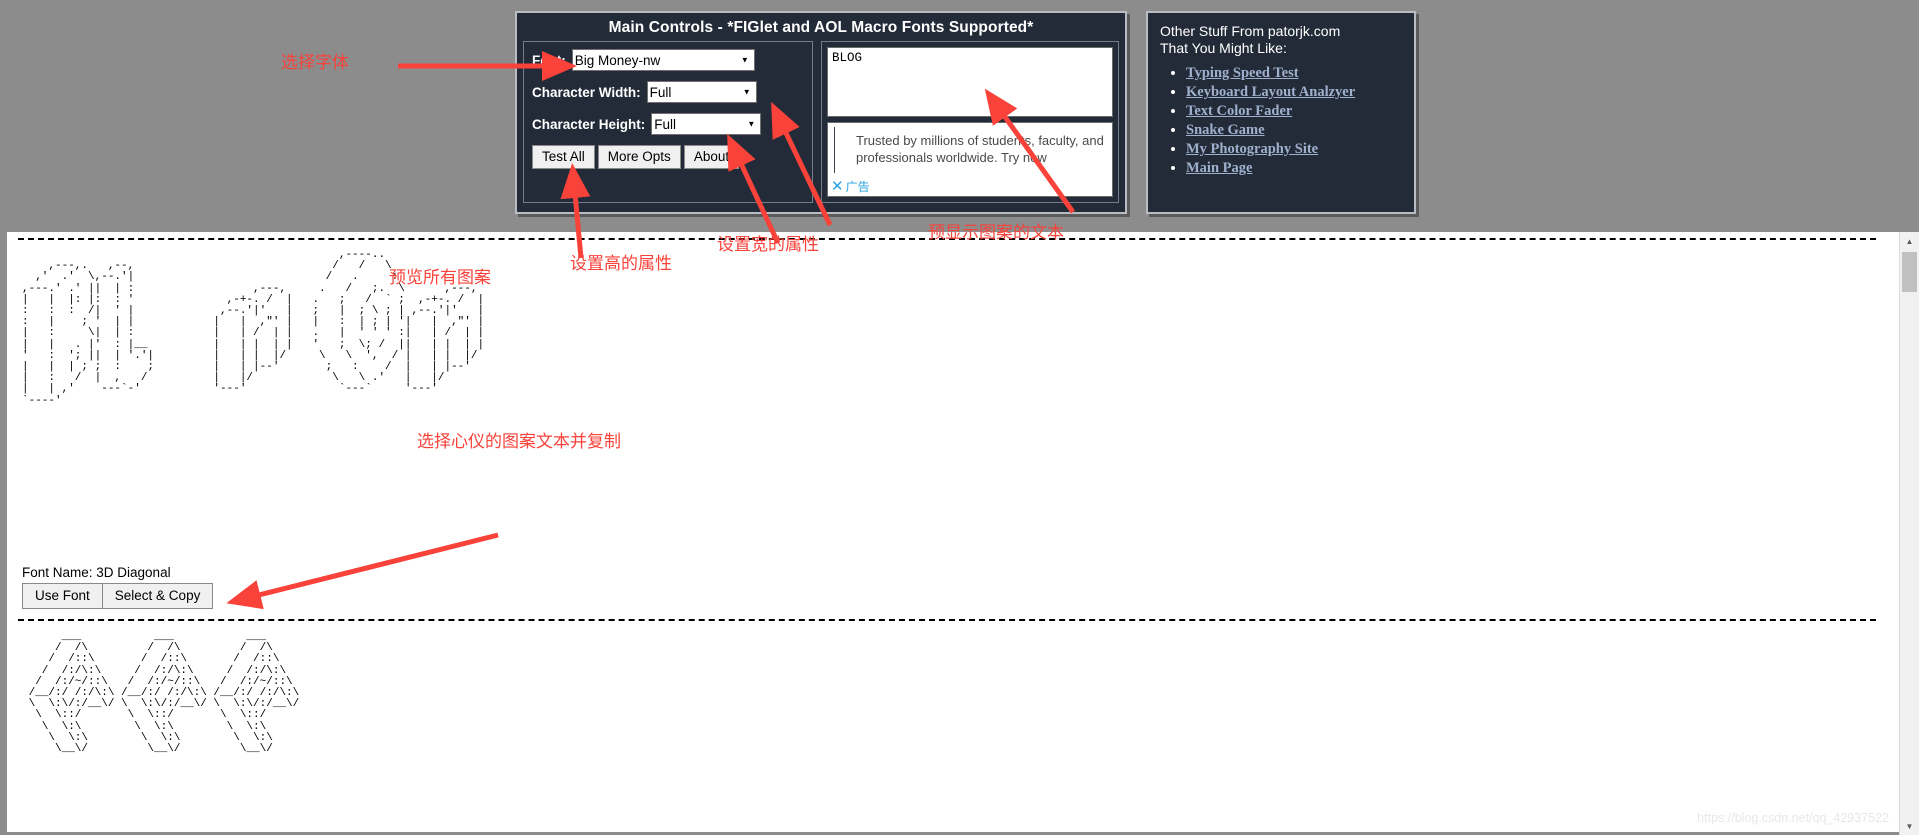 The image size is (1919, 835). Describe the element at coordinates (1223, 48) in the screenshot. I see `other-stuff-heading-line2: That You Might Like:` at that location.